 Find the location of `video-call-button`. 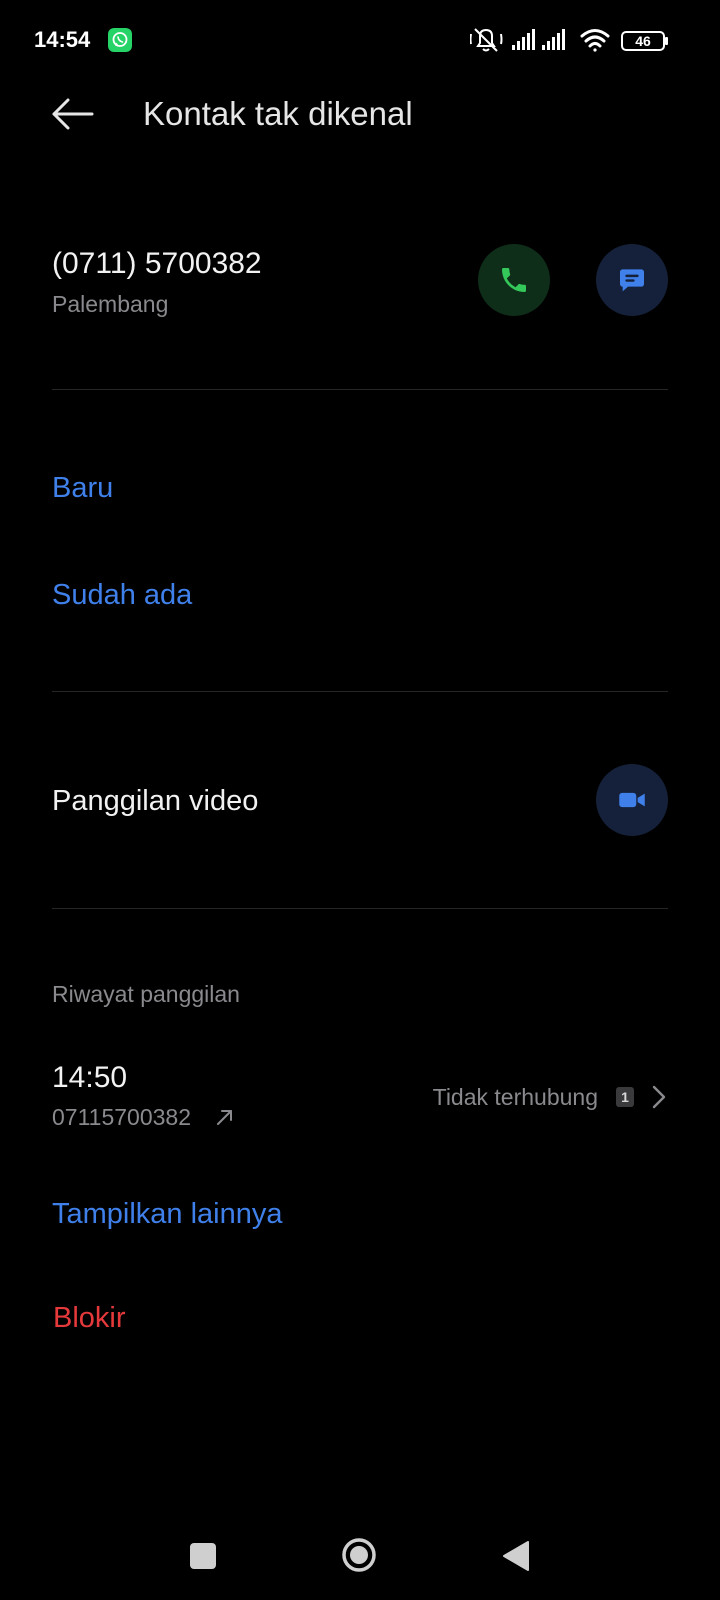

video-call-button is located at coordinates (632, 800).